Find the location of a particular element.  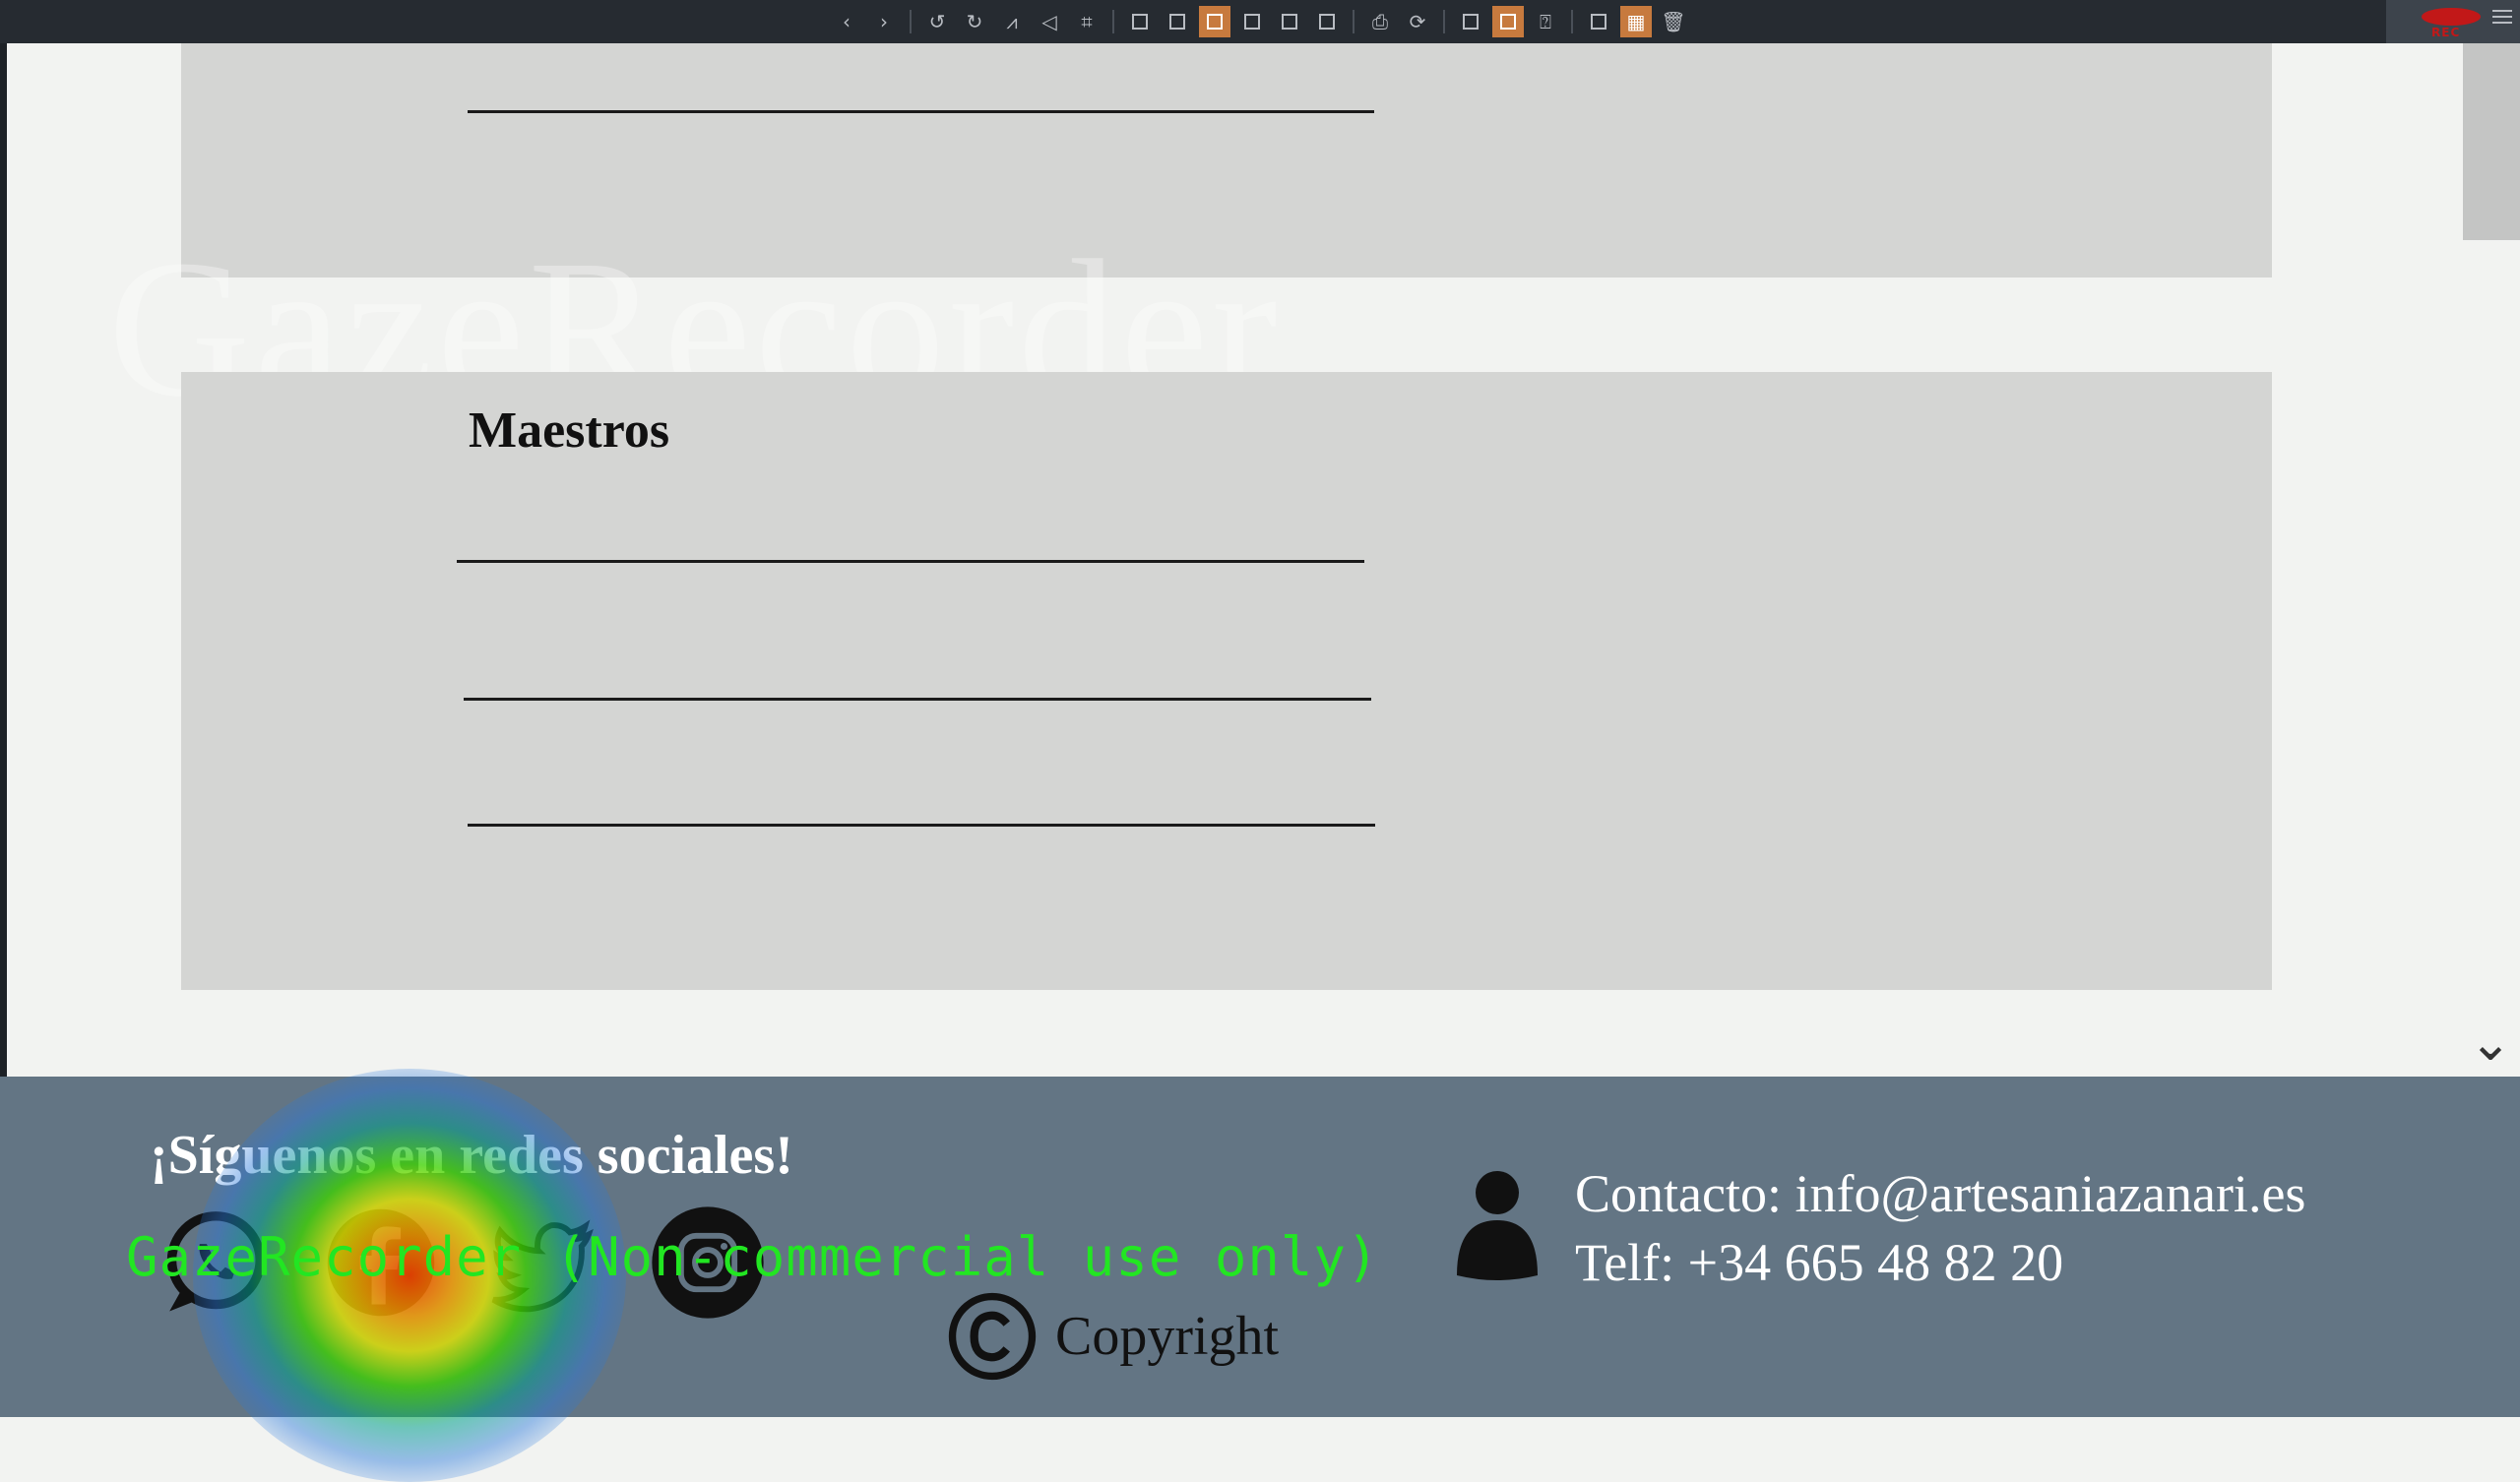

user-icon is located at coordinates (1497, 1224).